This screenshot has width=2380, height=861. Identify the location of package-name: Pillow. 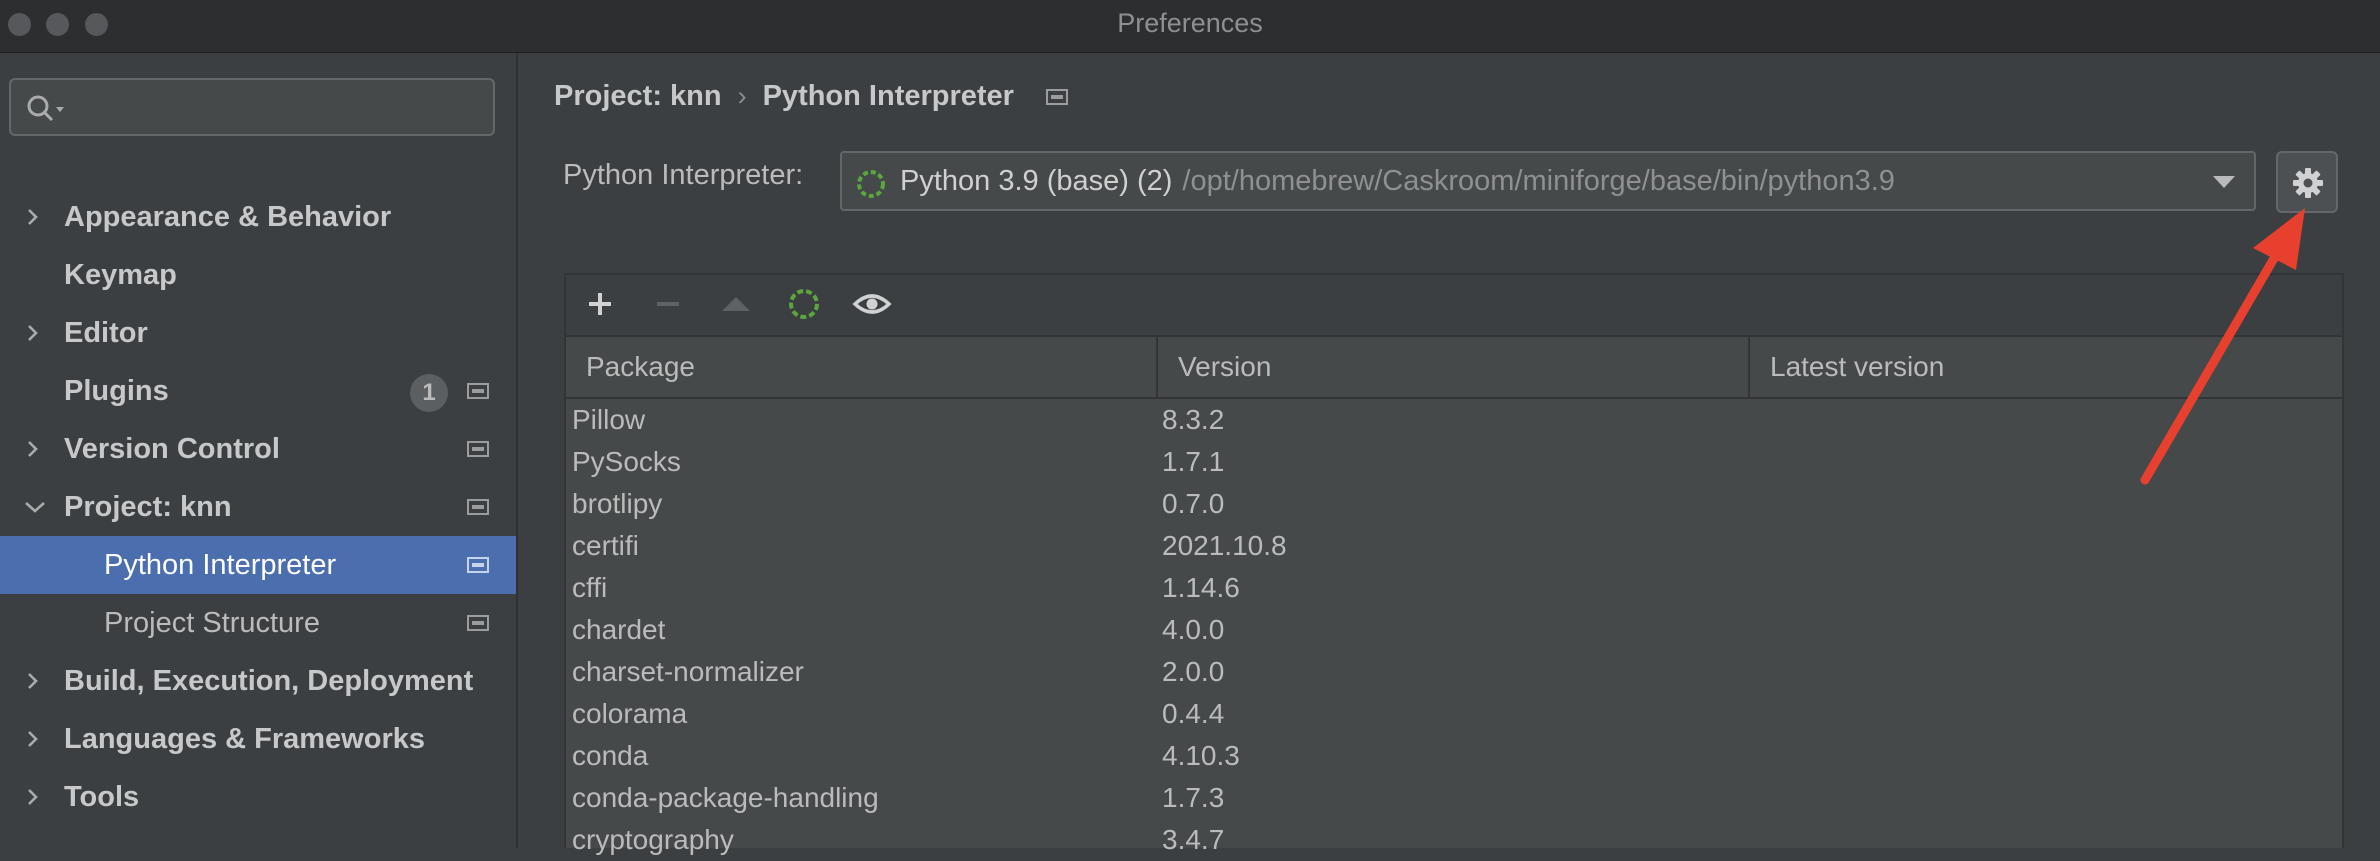
(609, 419).